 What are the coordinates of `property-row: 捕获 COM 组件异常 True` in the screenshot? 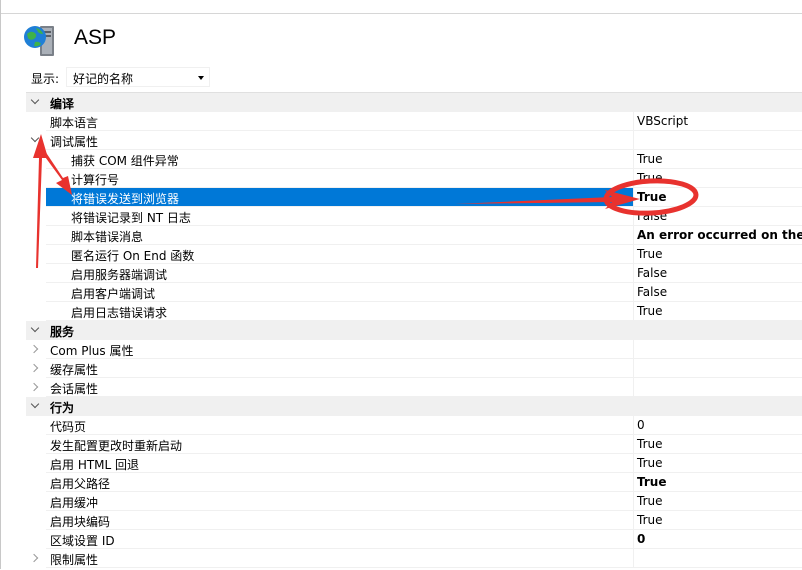 It's located at (414, 159).